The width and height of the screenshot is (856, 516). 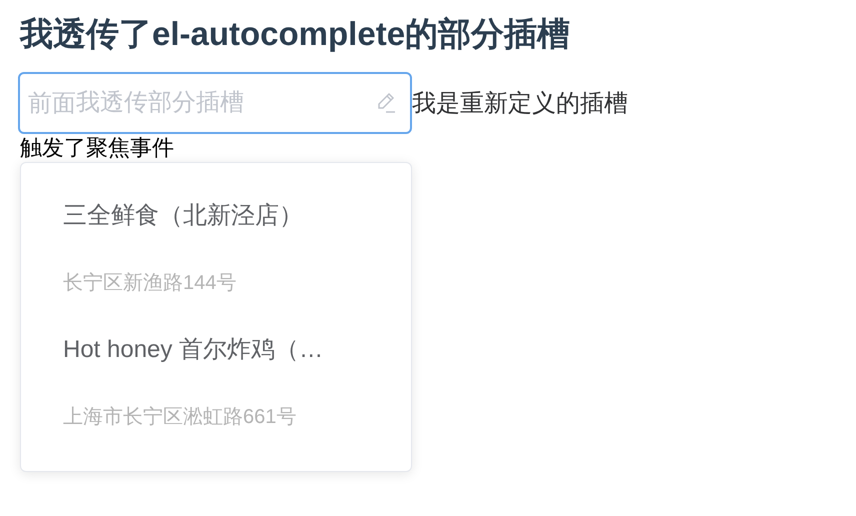 I want to click on append-text: 我是重新定义的插槽, so click(x=520, y=103).